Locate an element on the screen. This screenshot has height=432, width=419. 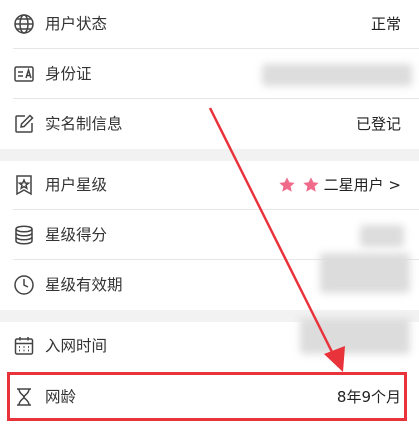
row-value: 已登记 is located at coordinates (378, 124).